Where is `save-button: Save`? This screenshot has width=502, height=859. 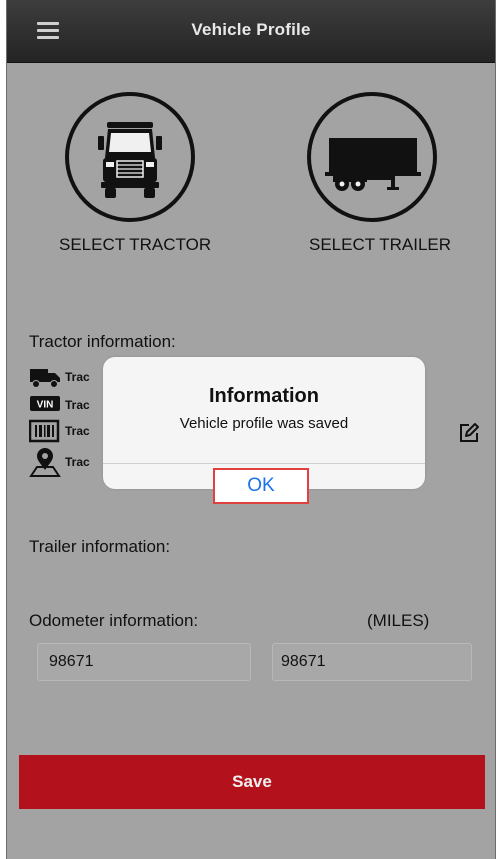 save-button: Save is located at coordinates (252, 782).